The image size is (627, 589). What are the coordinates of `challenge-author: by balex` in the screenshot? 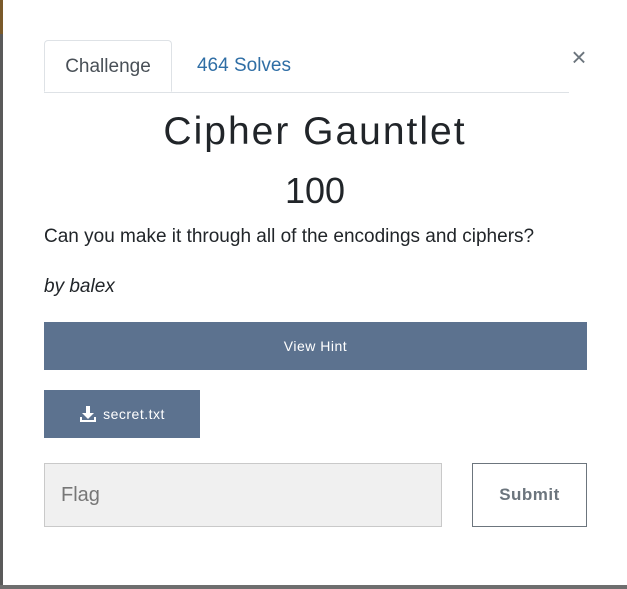 It's located at (79, 286).